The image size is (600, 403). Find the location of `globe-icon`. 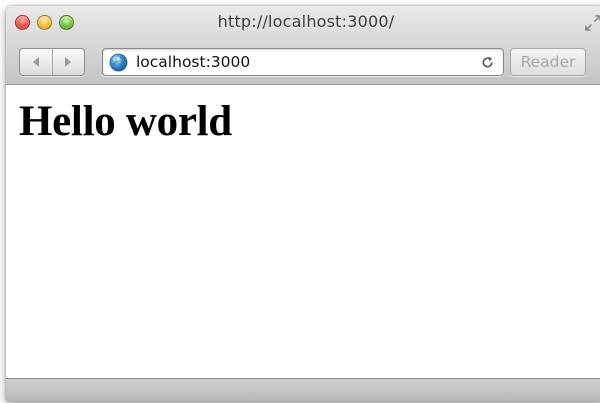

globe-icon is located at coordinates (118, 62).